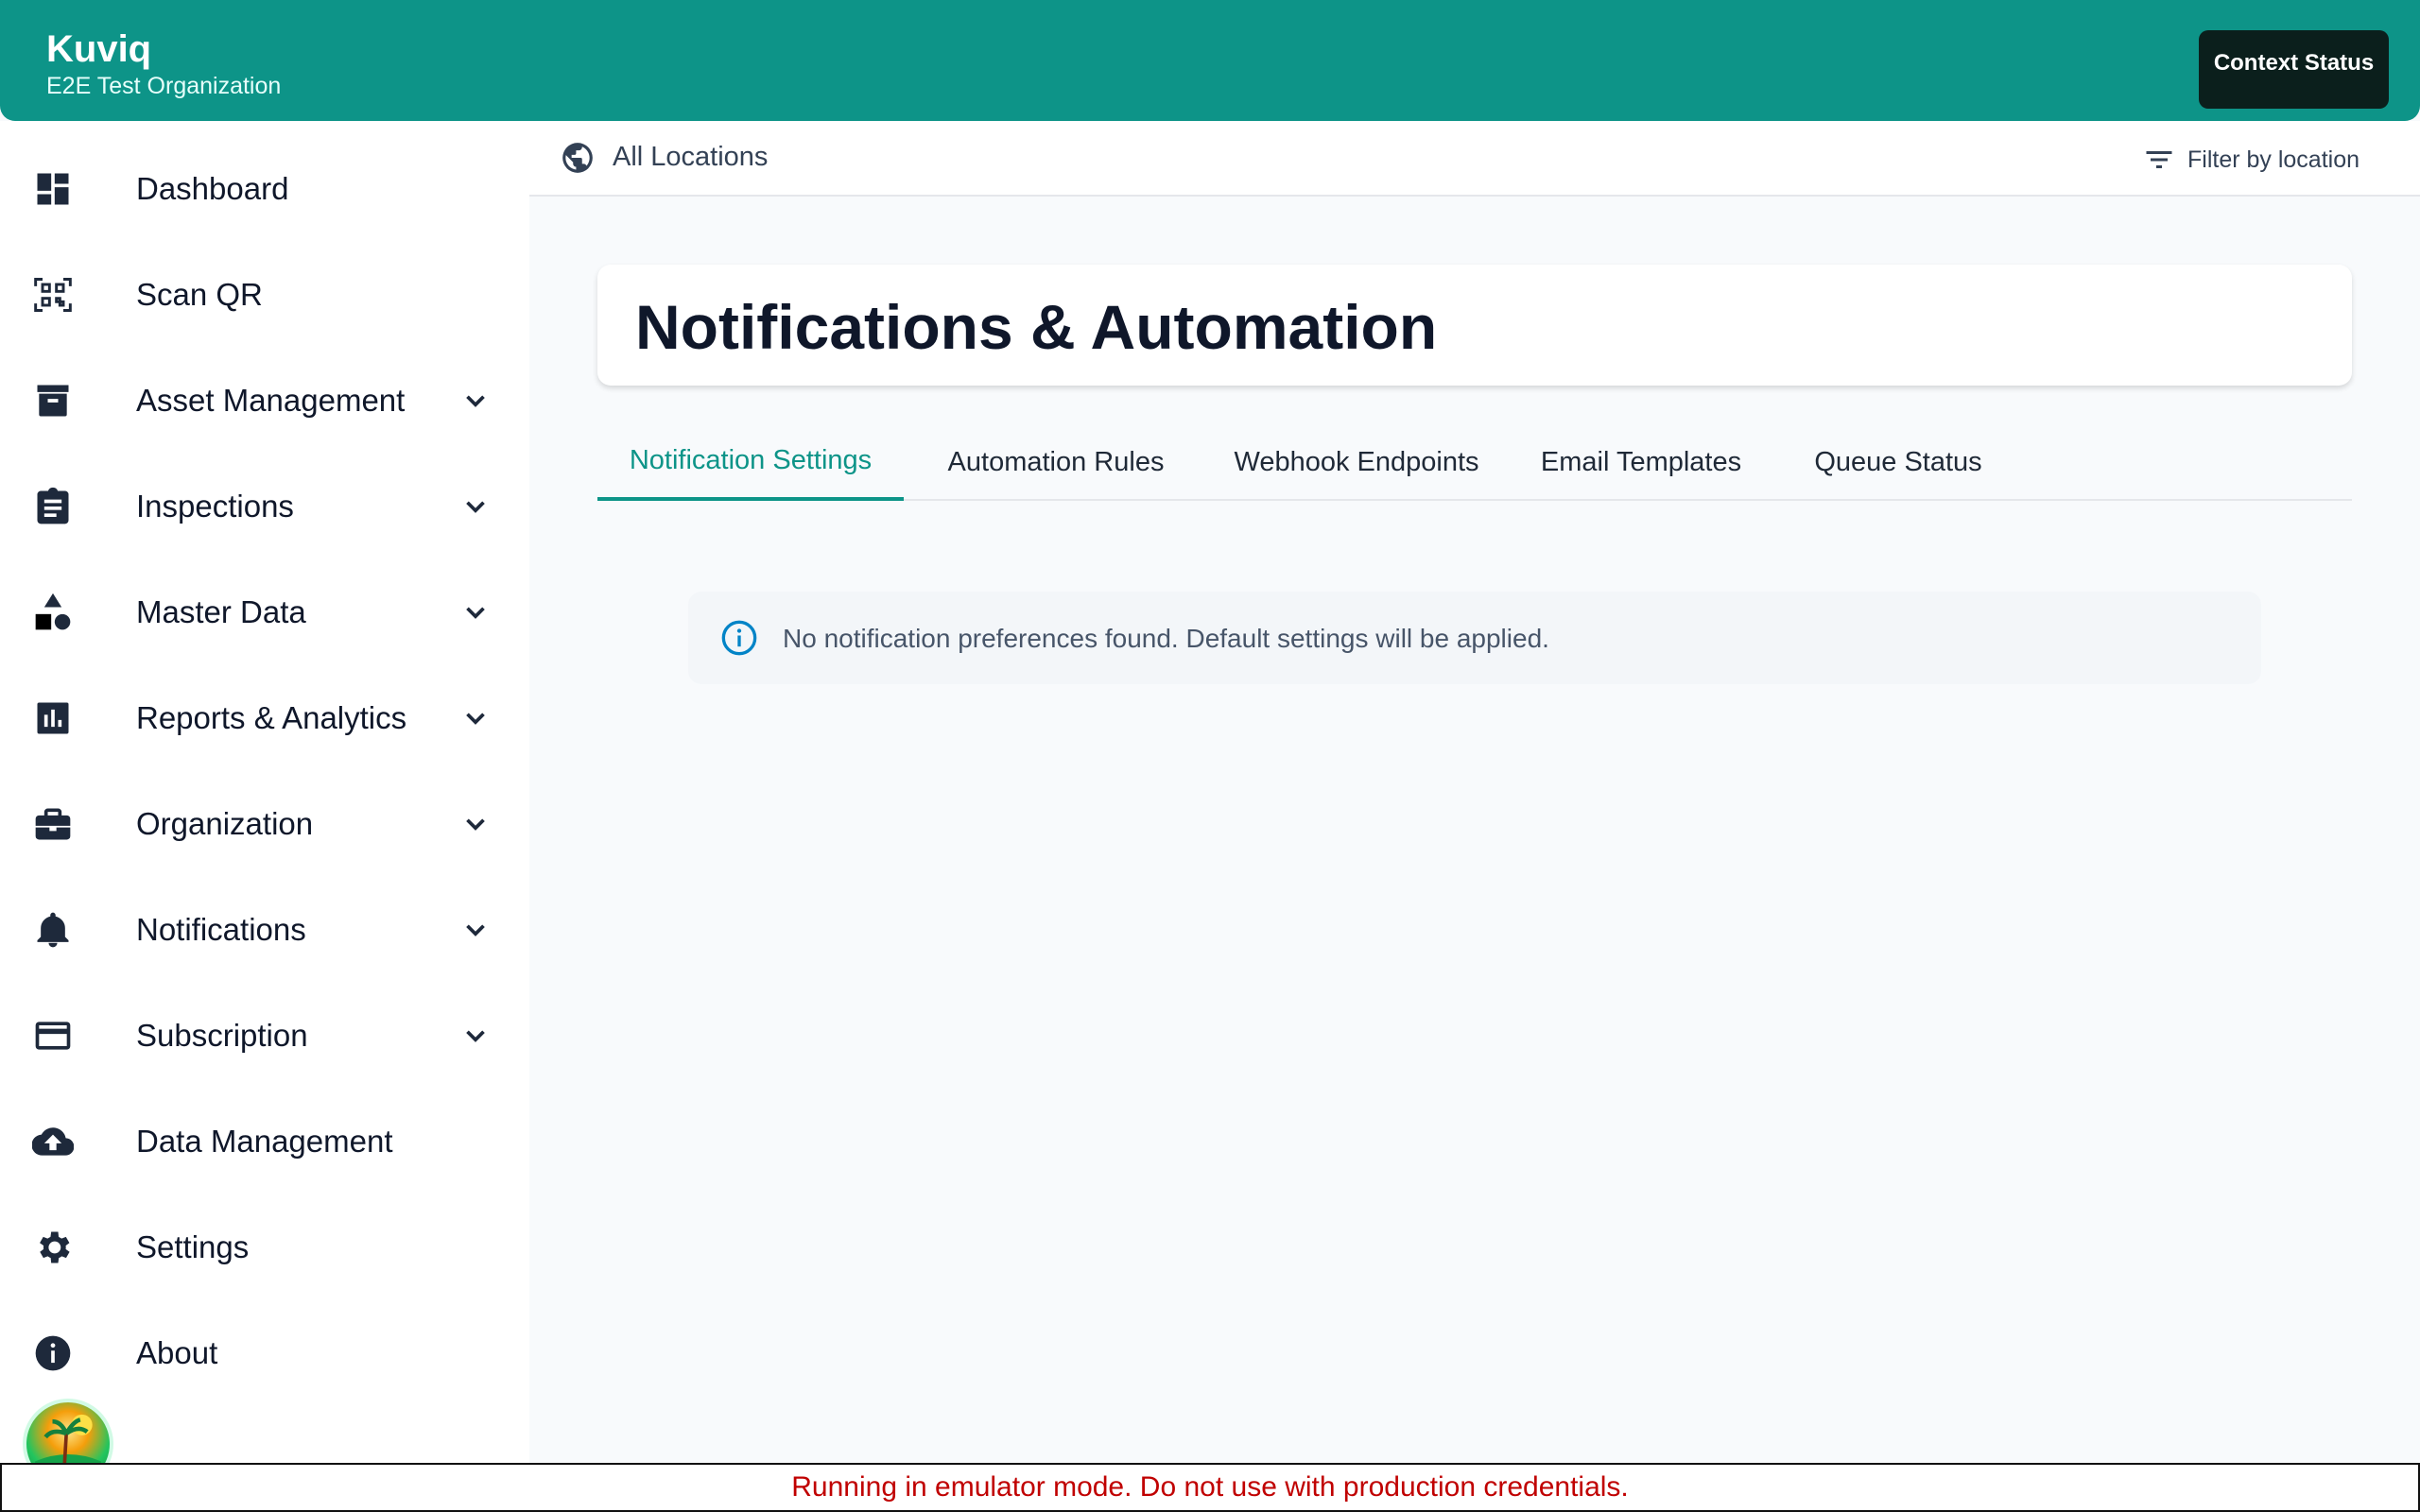 Image resolution: width=2420 pixels, height=1512 pixels. Describe the element at coordinates (1474, 325) in the screenshot. I see `page-title-card: Notifications & Automation` at that location.